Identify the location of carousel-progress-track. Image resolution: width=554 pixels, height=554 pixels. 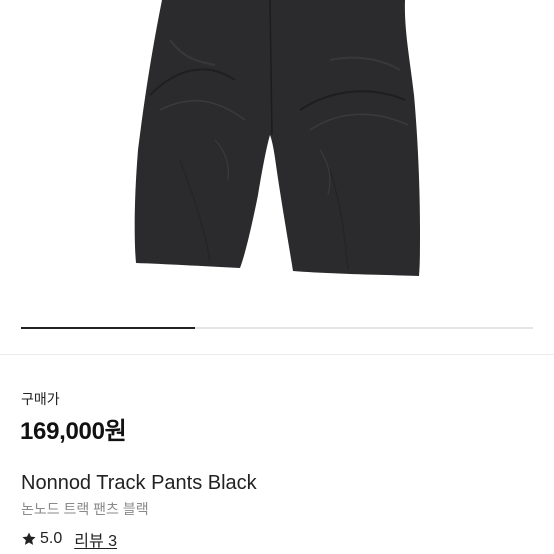
(277, 328).